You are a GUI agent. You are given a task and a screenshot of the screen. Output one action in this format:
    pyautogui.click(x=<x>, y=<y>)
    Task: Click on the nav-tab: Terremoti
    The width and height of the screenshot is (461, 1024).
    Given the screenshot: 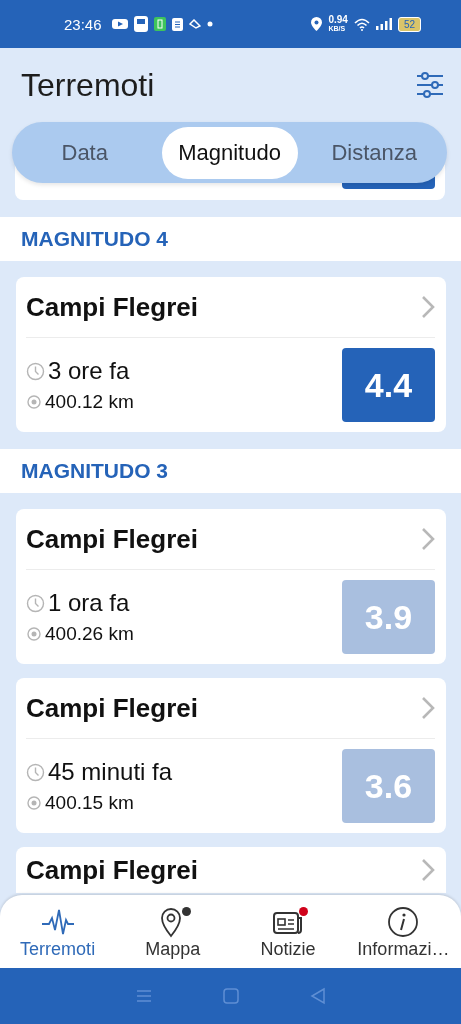 What is the action you would take?
    pyautogui.click(x=58, y=931)
    